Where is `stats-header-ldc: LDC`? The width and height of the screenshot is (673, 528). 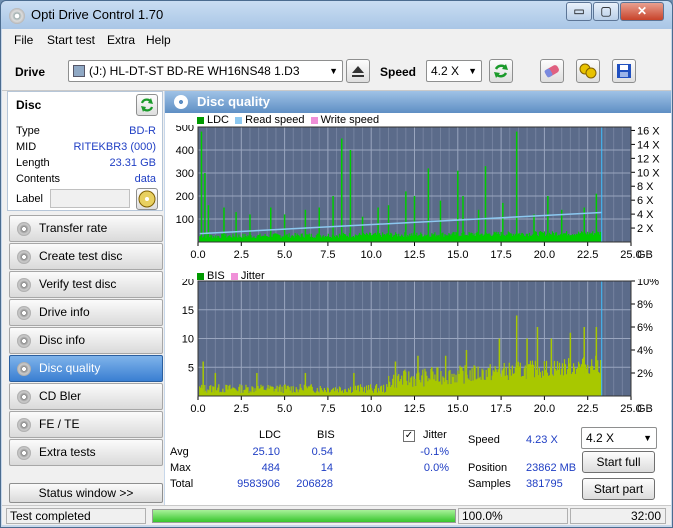 stats-header-ldc: LDC is located at coordinates (270, 435).